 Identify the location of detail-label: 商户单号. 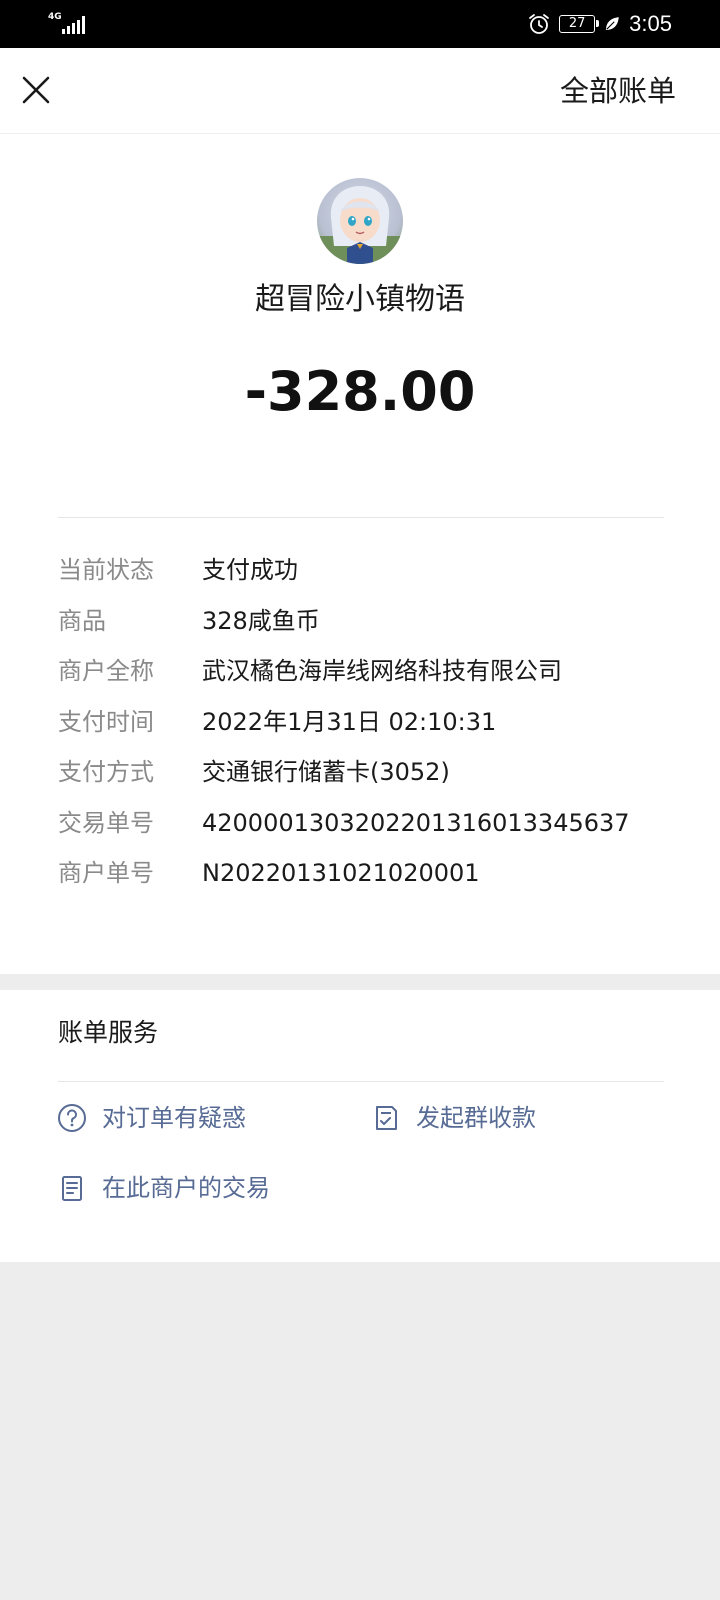
(106, 873).